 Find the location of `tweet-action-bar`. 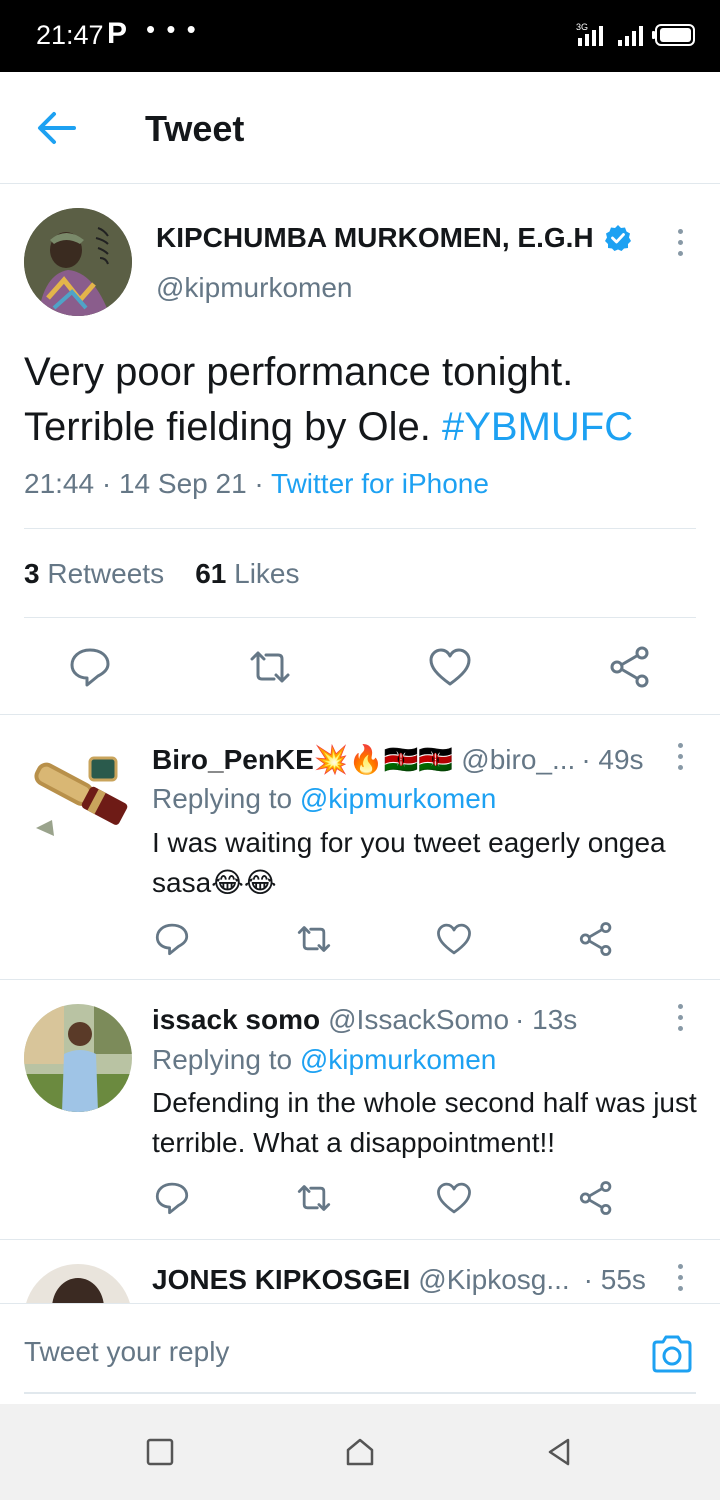

tweet-action-bar is located at coordinates (360, 667).